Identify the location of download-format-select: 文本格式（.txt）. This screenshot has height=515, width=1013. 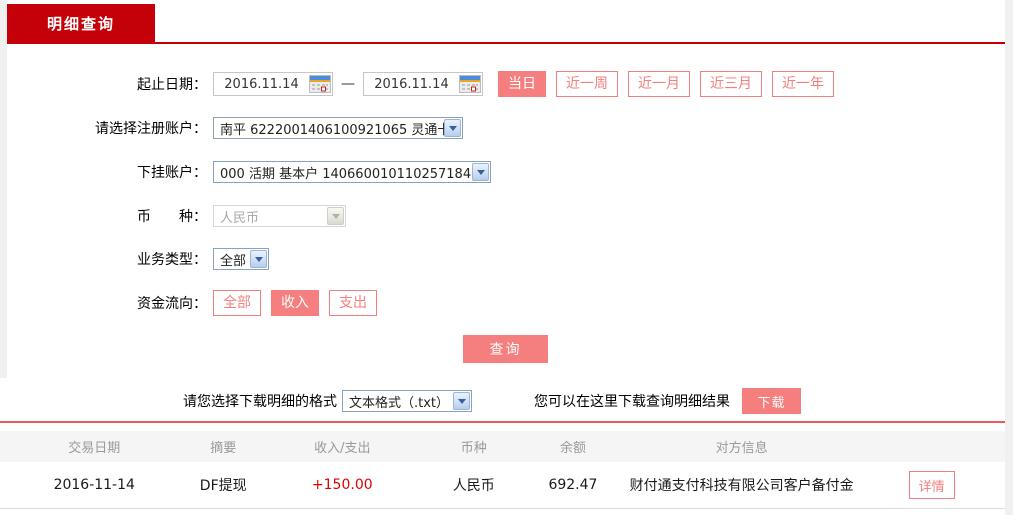
(407, 401).